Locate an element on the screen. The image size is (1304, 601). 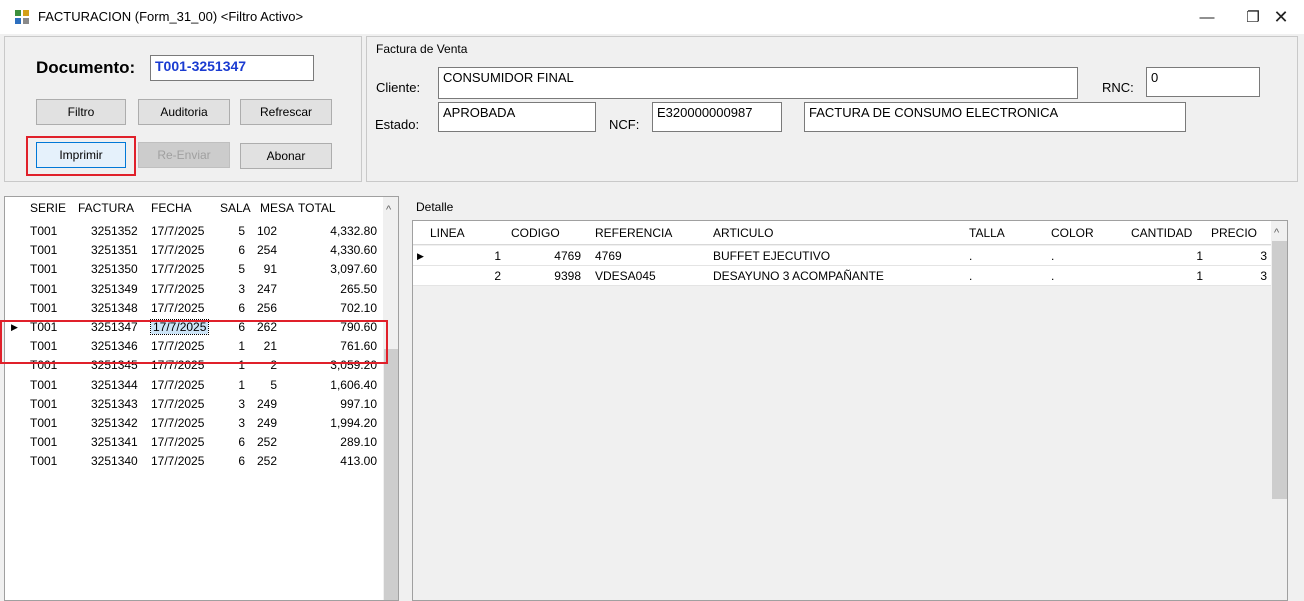
cell-mesa: 249 is located at coordinates (267, 404).